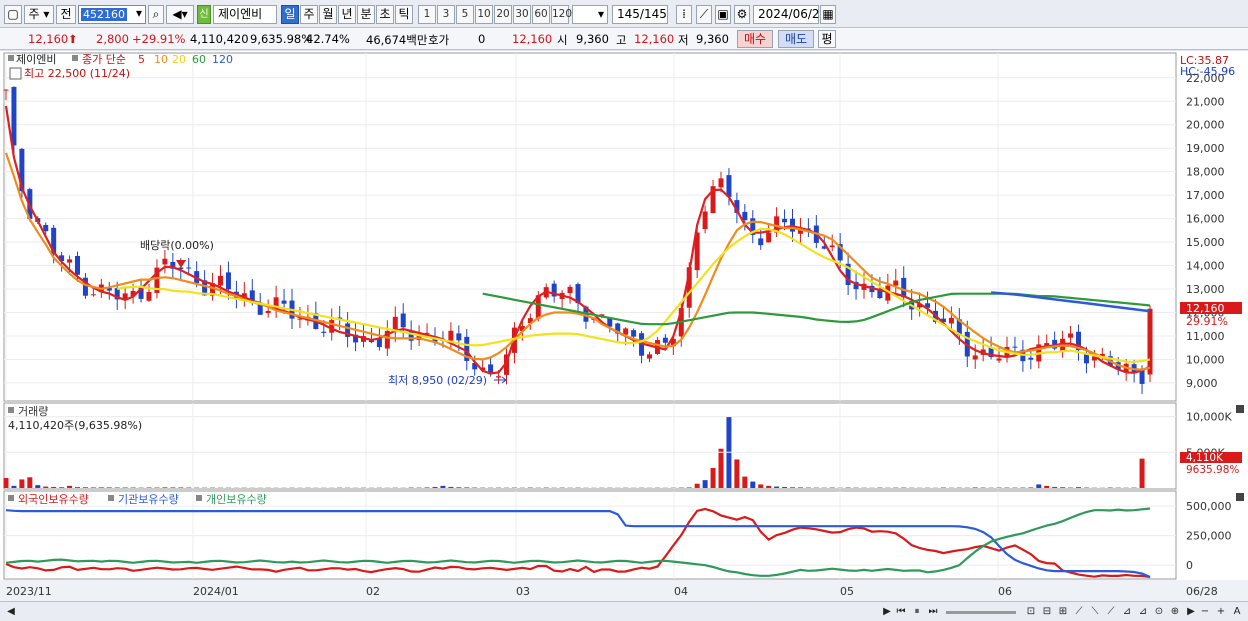 Image resolution: width=1248 pixels, height=621 pixels. What do you see at coordinates (755, 39) in the screenshot?
I see `buy-button: 매수` at bounding box center [755, 39].